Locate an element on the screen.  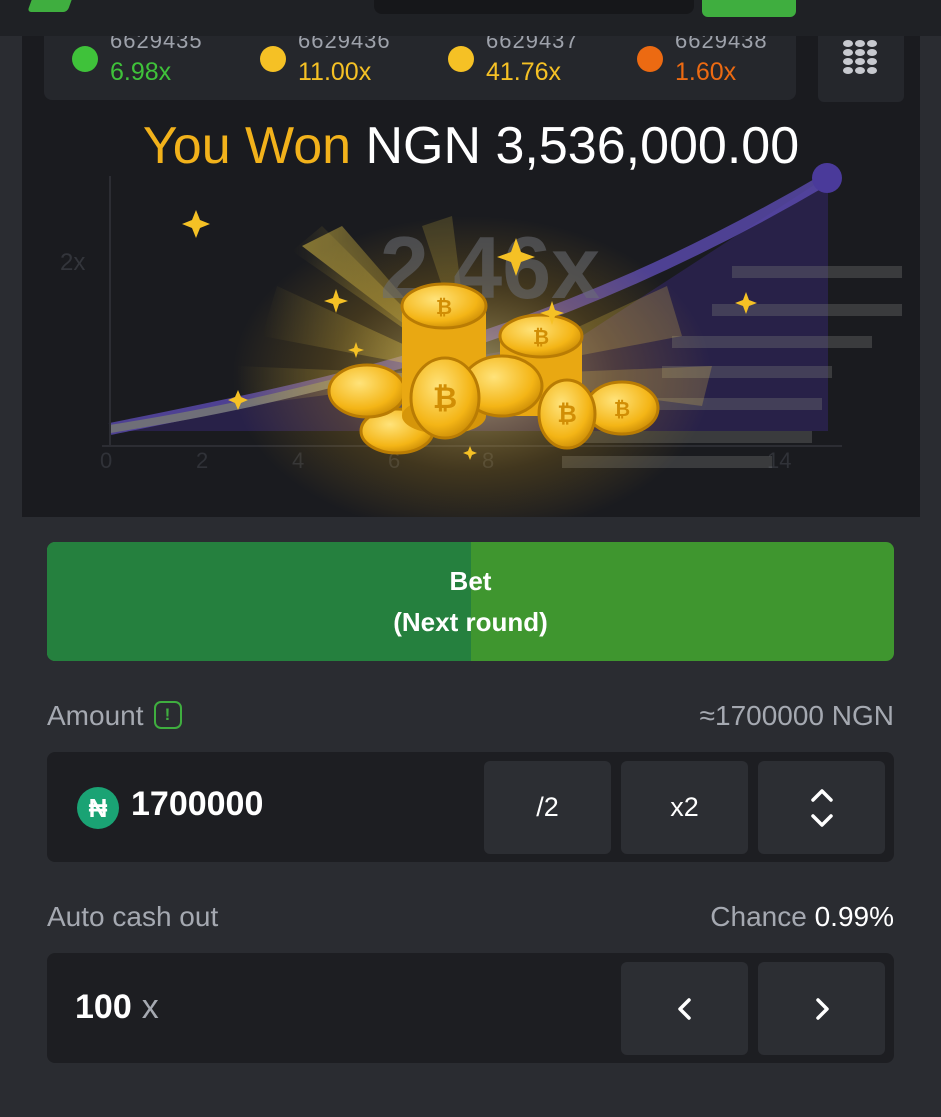
win-label: You Won is located at coordinates (247, 146).